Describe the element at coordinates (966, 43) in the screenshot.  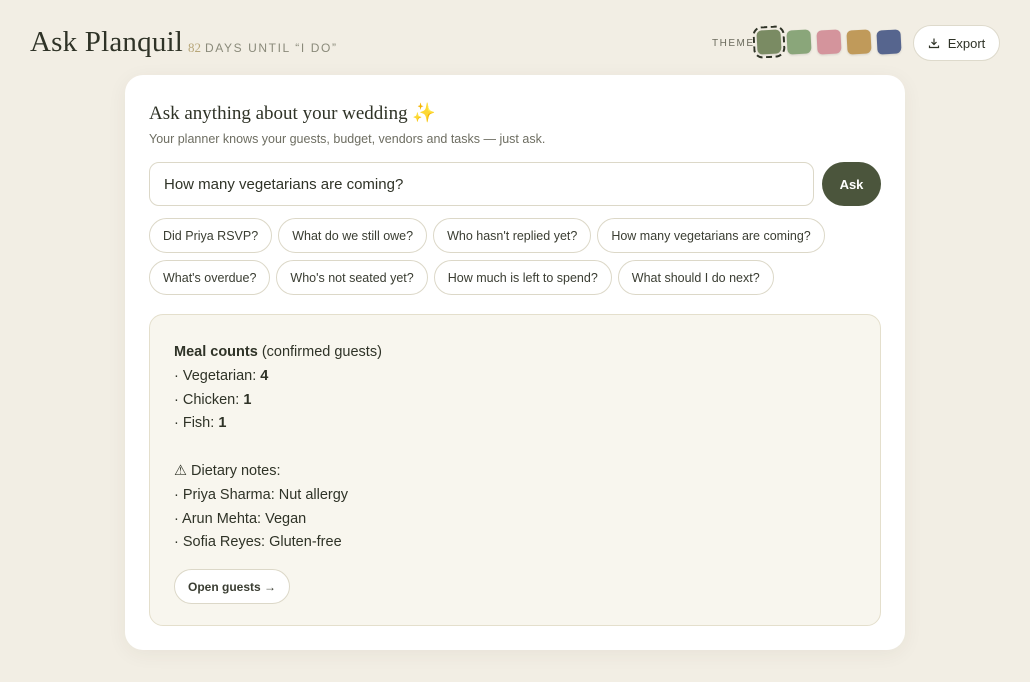
I see `export-label: Export` at that location.